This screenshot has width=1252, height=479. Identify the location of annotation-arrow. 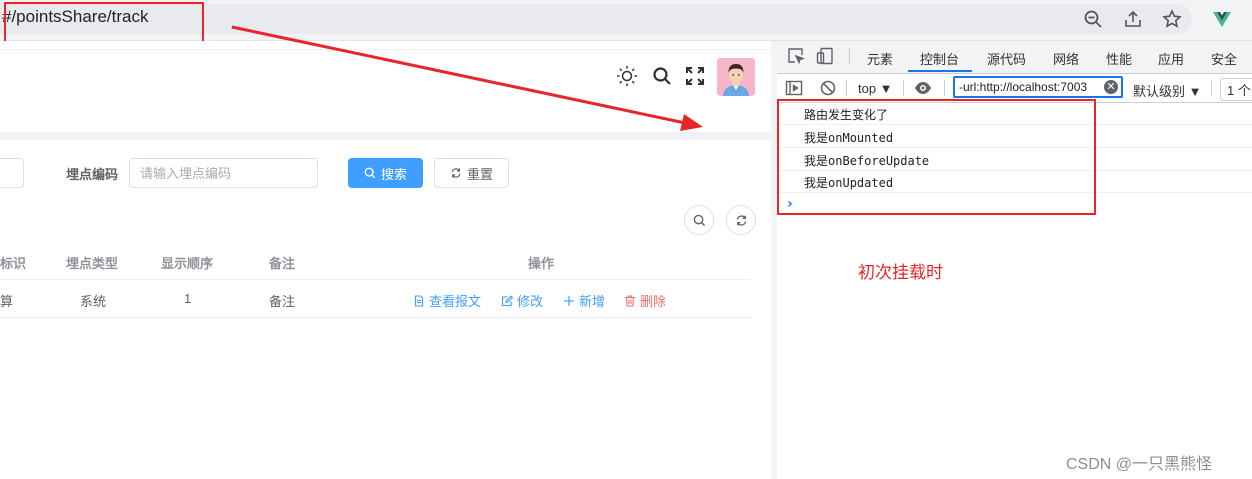
(467, 78).